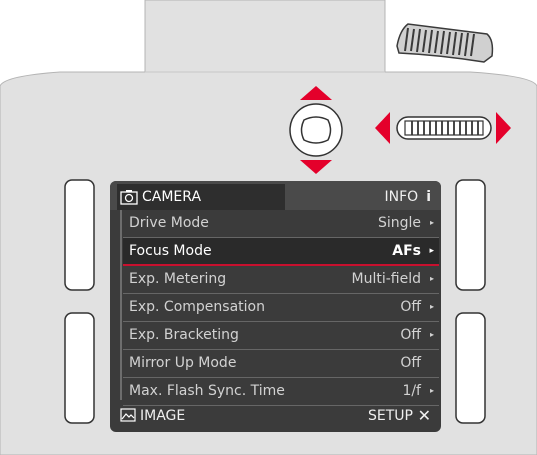 Image resolution: width=537 pixels, height=455 pixels. Describe the element at coordinates (183, 363) in the screenshot. I see `menu-item-label: Mirror Up Mode` at that location.